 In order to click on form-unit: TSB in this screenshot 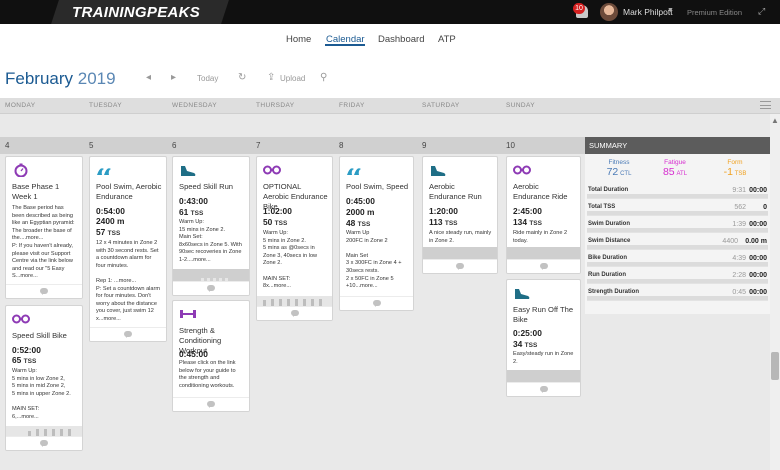, I will do `click(740, 174)`.